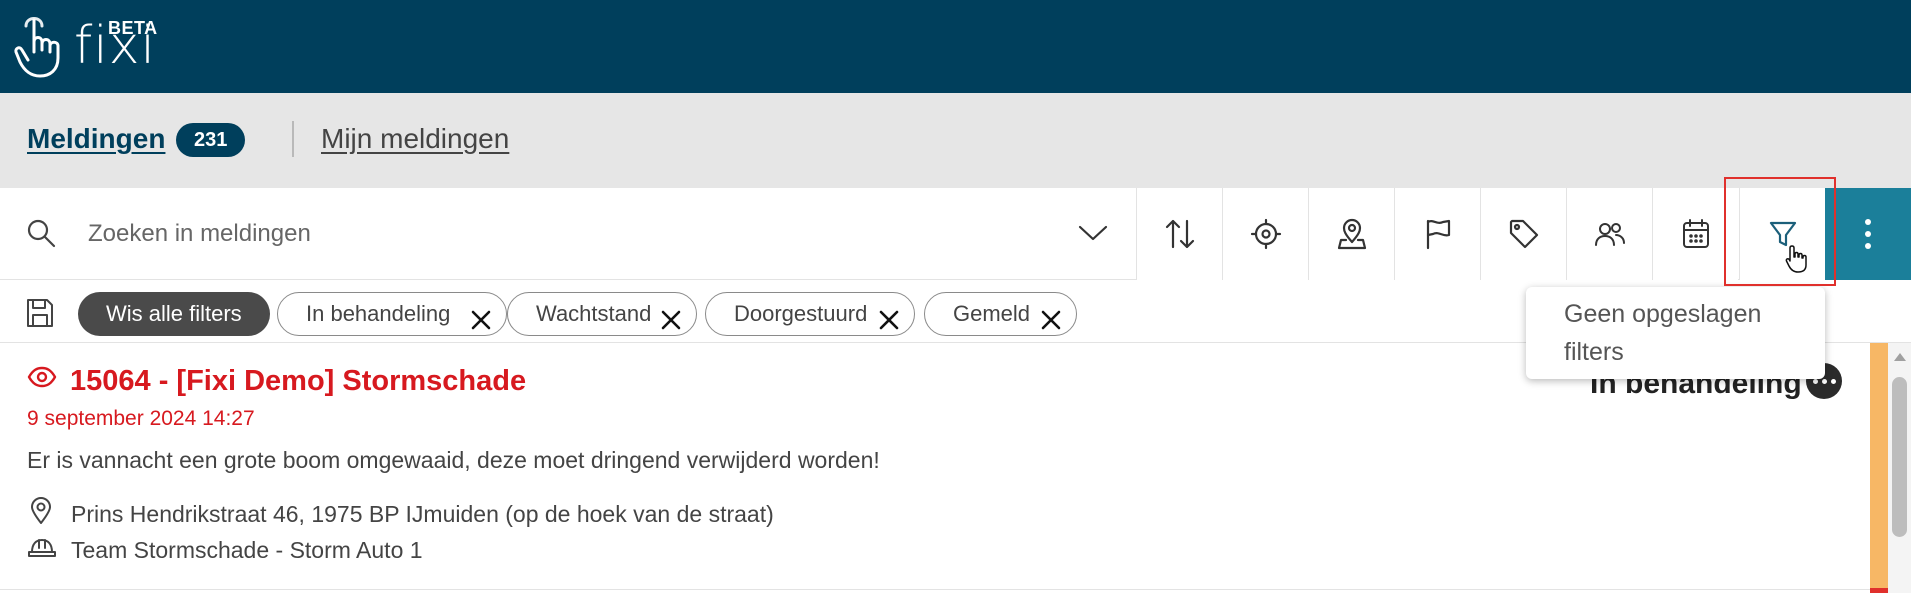 The width and height of the screenshot is (1911, 593). I want to click on filter-button, so click(1782, 234).